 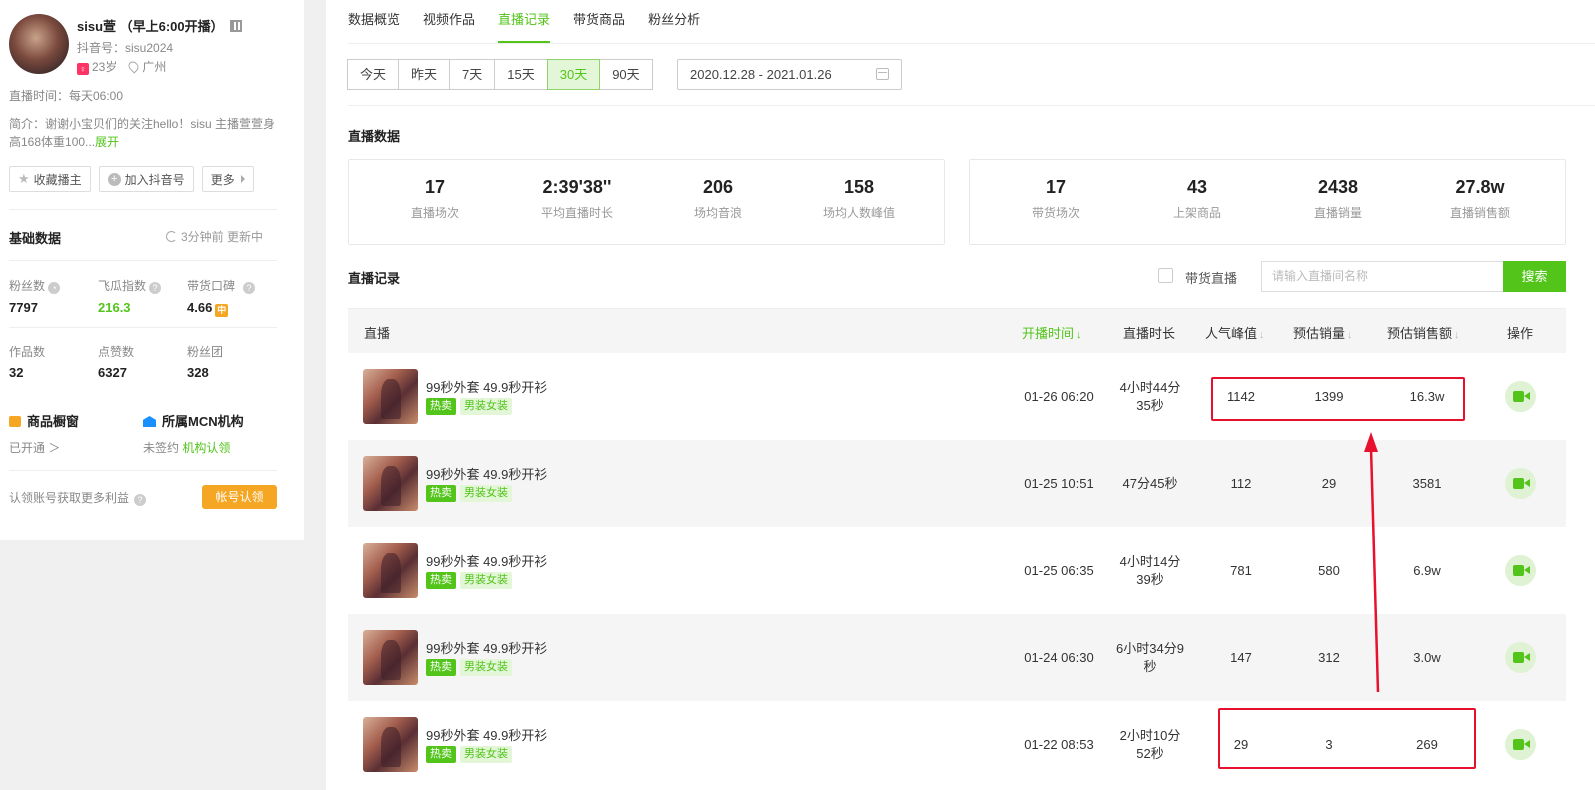 I want to click on profile-meta: ♀ 23岁 广州, so click(x=121, y=66).